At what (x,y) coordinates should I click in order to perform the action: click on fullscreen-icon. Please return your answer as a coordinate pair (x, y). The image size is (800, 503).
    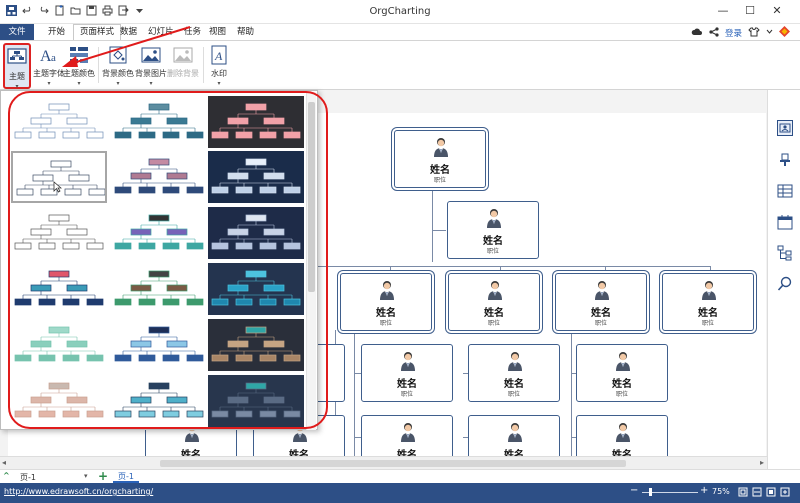
    Looking at the image, I should click on (771, 493).